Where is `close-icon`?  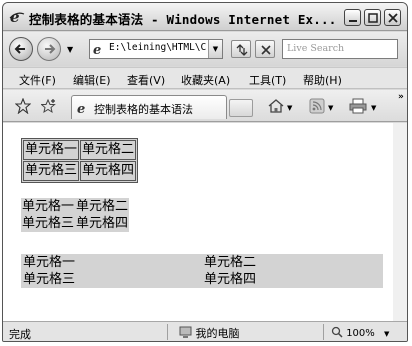
close-icon is located at coordinates (393, 18).